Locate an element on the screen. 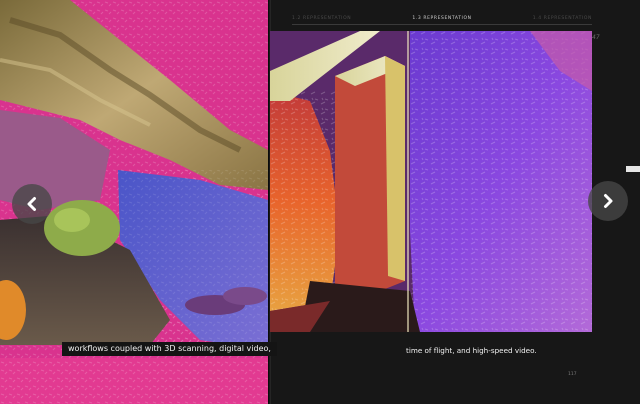 The width and height of the screenshot is (640, 404). prev-page-button is located at coordinates (32, 204).